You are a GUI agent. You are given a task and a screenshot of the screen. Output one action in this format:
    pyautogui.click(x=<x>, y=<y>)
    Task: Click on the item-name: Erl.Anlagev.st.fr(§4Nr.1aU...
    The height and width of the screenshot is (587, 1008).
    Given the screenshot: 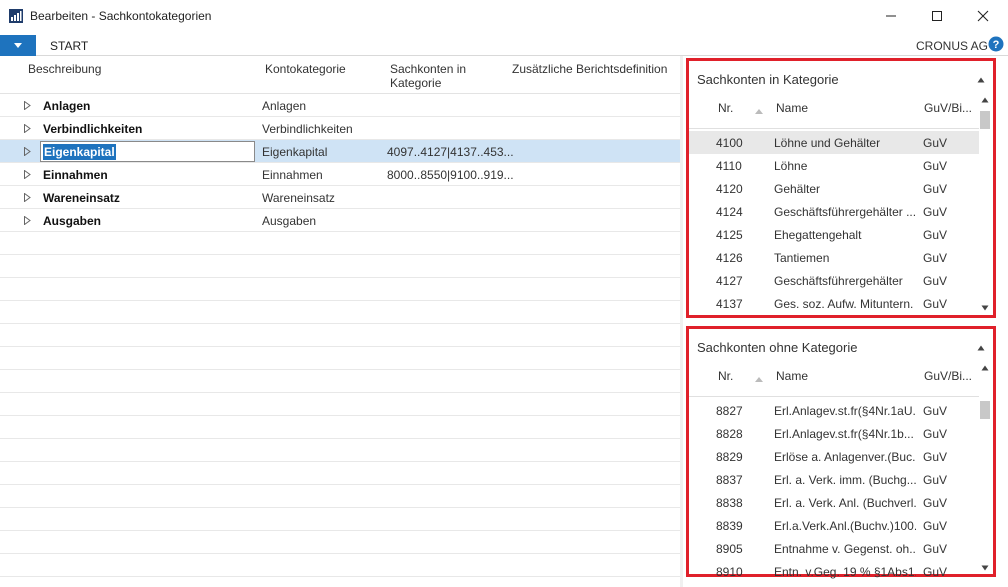 What is the action you would take?
    pyautogui.click(x=845, y=411)
    